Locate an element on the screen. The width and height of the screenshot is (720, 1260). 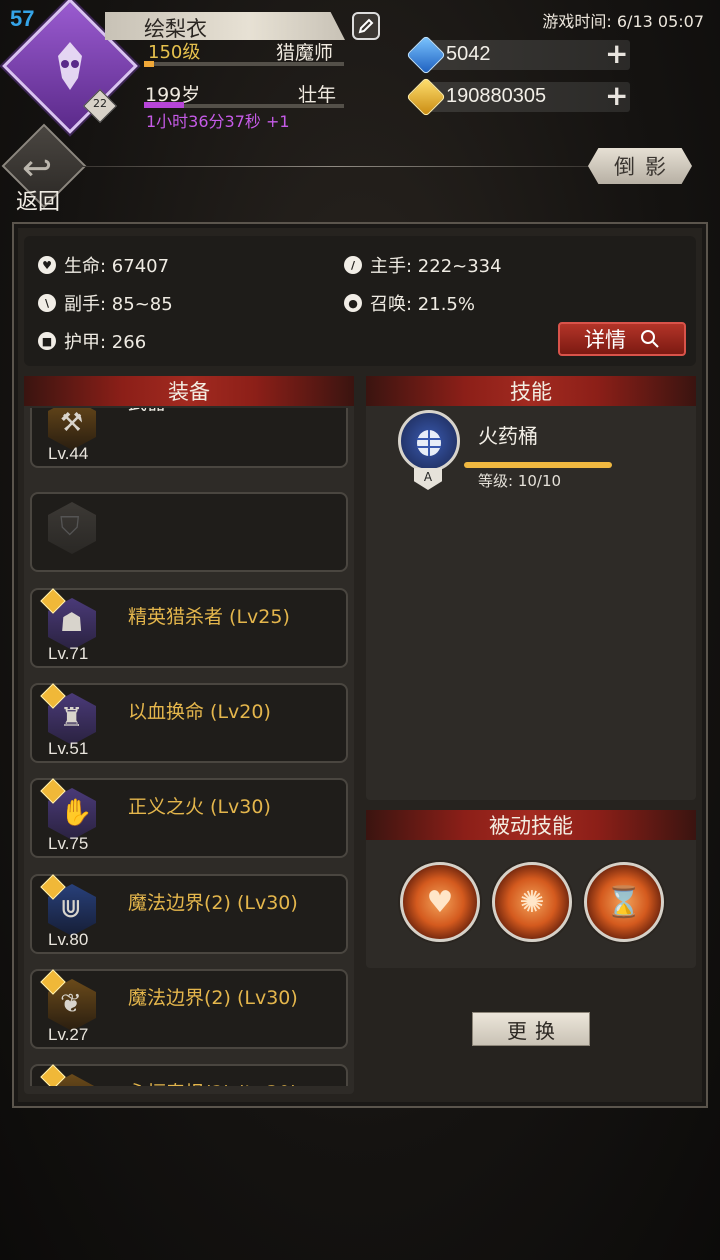
detail-button: 详情 is located at coordinates (622, 339).